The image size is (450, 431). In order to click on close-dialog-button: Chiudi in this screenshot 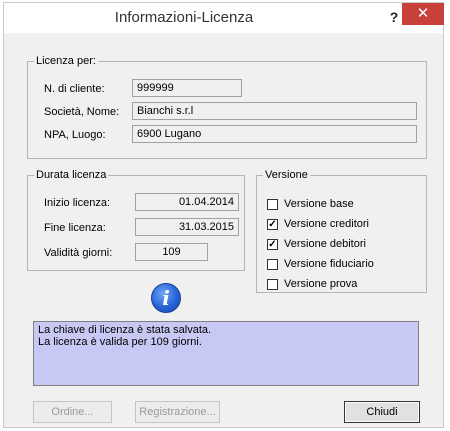, I will do `click(382, 412)`.